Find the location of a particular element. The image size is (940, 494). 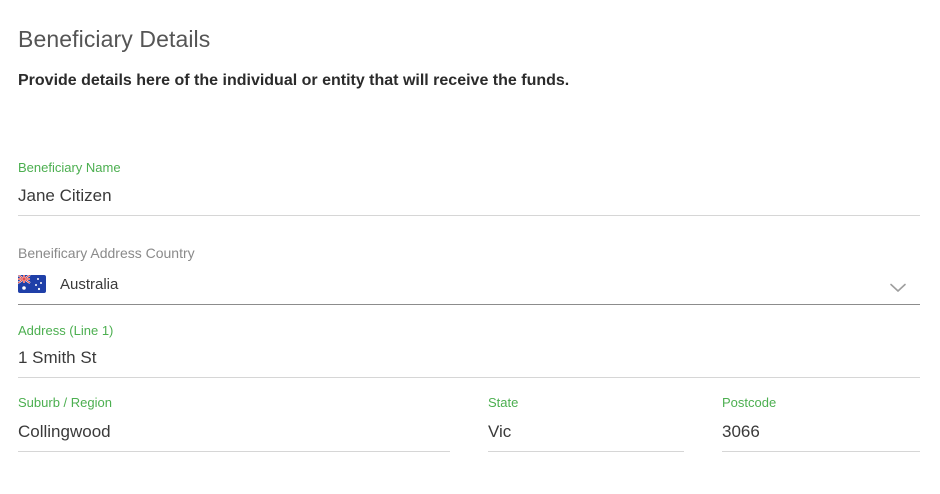

address-line1-field: Address (Line 1) 1 Smith St is located at coordinates (469, 351).